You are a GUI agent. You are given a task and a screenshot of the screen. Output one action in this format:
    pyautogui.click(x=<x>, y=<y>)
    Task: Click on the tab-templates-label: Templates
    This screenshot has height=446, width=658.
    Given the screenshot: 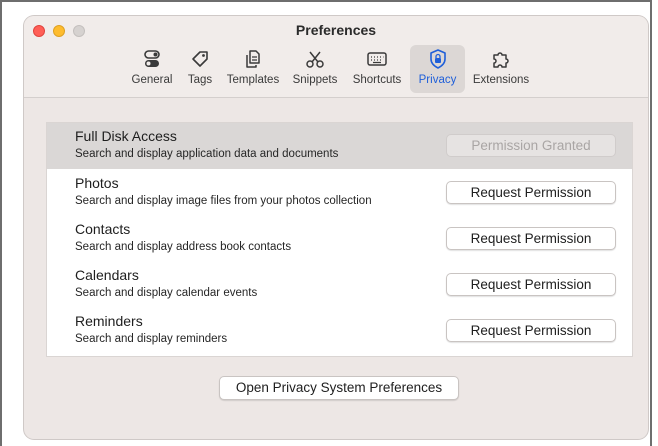 What is the action you would take?
    pyautogui.click(x=253, y=80)
    